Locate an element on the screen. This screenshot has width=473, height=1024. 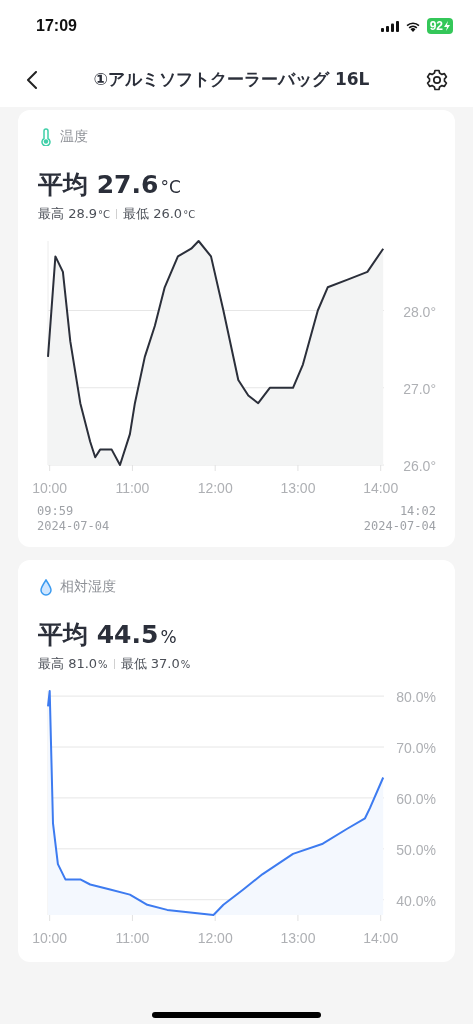
y-axis-label: 80.0% is located at coordinates (416, 697).